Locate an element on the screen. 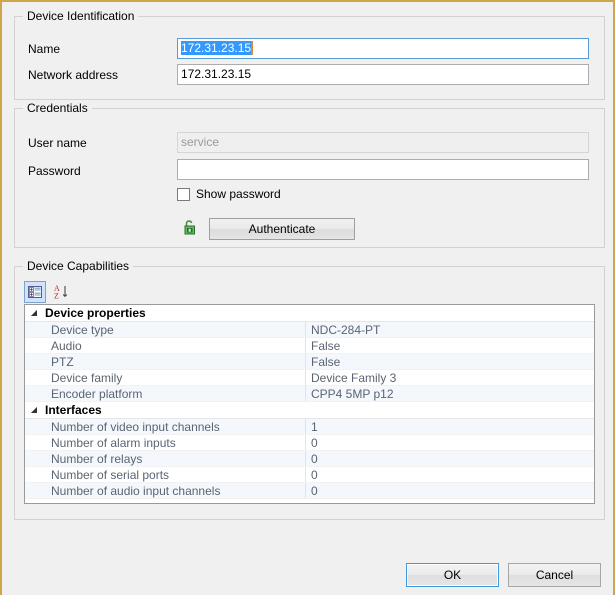  property-grid-row: Encoder platform CPP4 5MP p12 is located at coordinates (309, 394).